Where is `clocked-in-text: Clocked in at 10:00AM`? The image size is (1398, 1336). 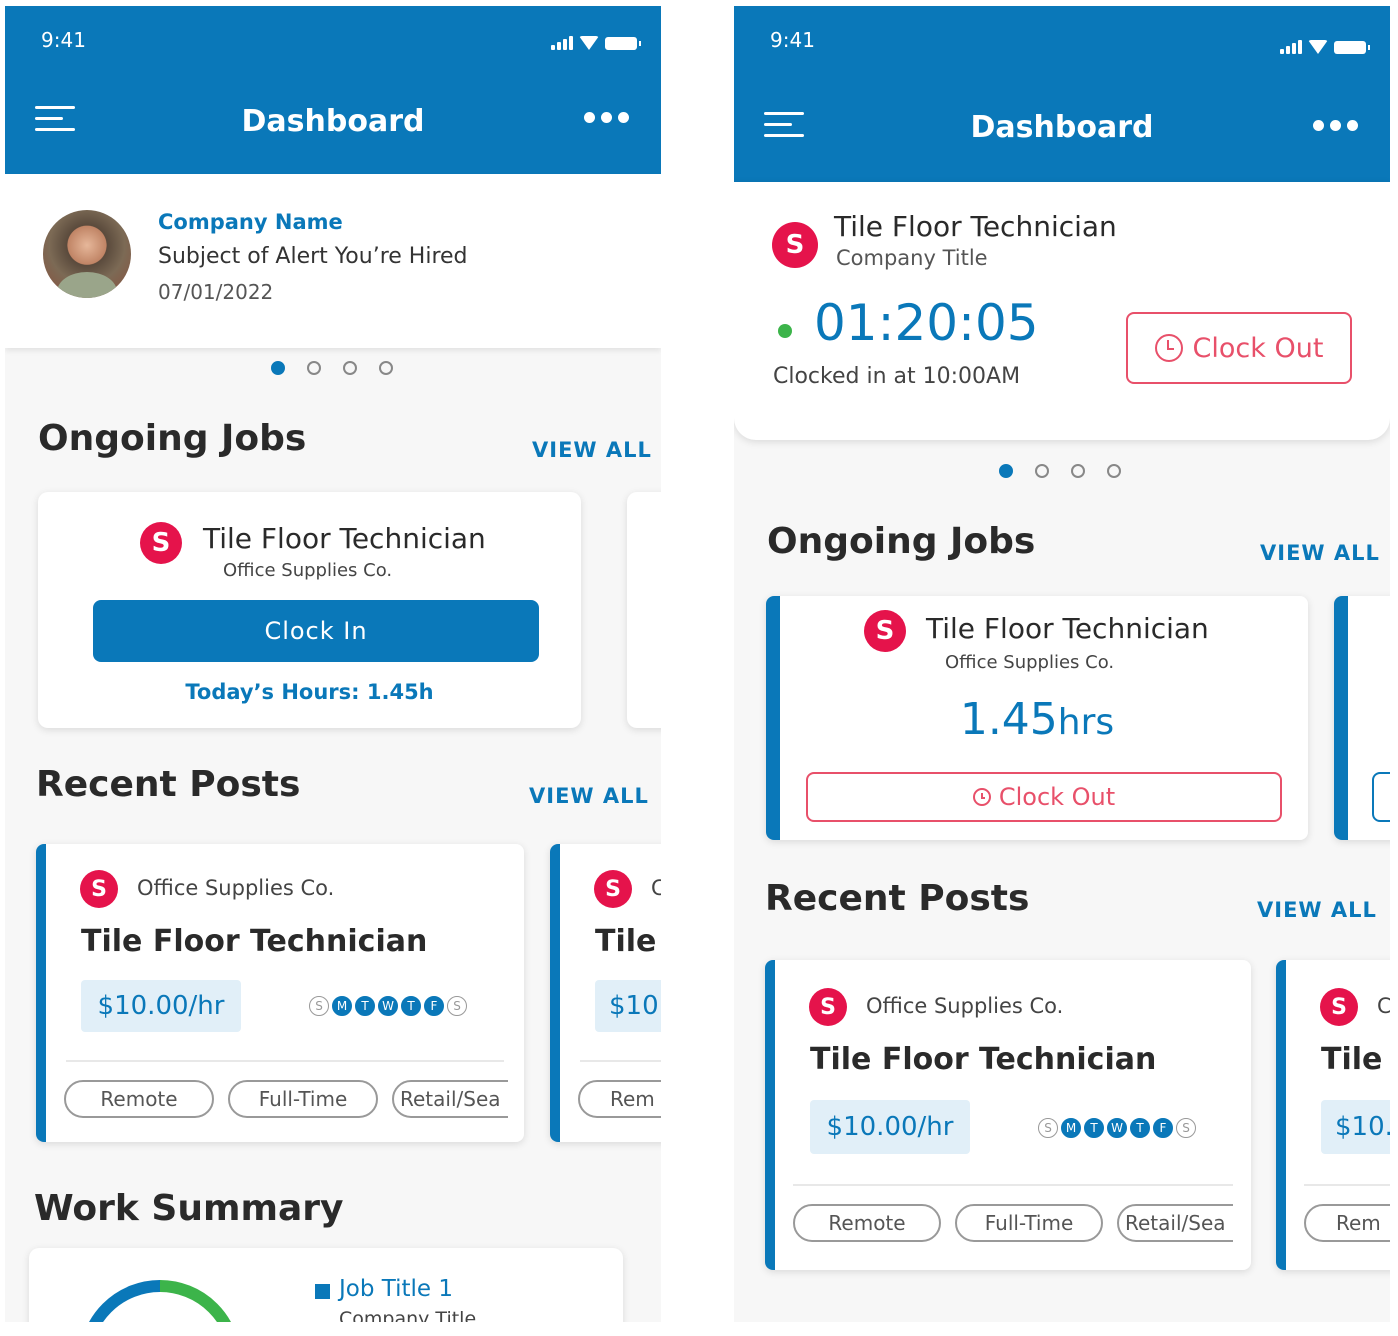
clocked-in-text: Clocked in at 10:00AM is located at coordinates (897, 376).